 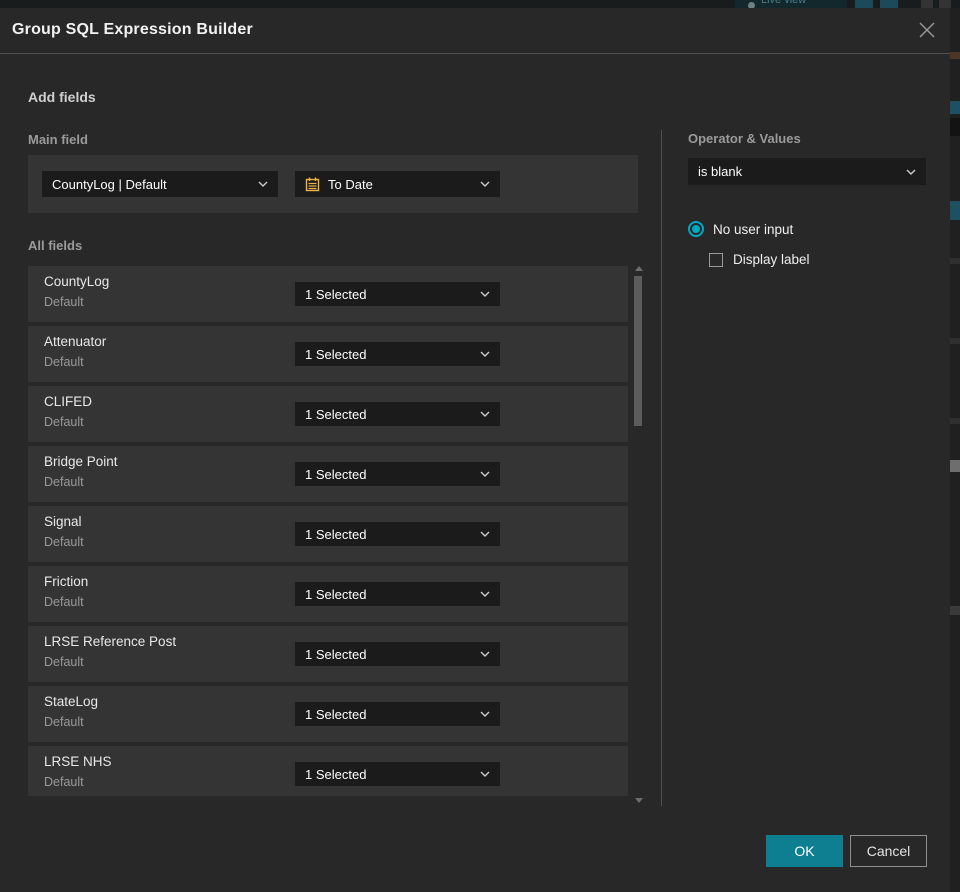 What do you see at coordinates (66, 581) in the screenshot?
I see `field-name: Friction` at bounding box center [66, 581].